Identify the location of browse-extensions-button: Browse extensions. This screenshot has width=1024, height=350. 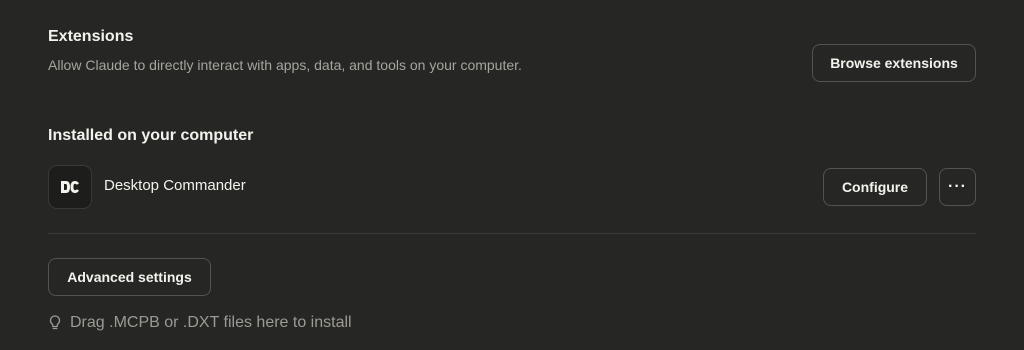
(894, 63).